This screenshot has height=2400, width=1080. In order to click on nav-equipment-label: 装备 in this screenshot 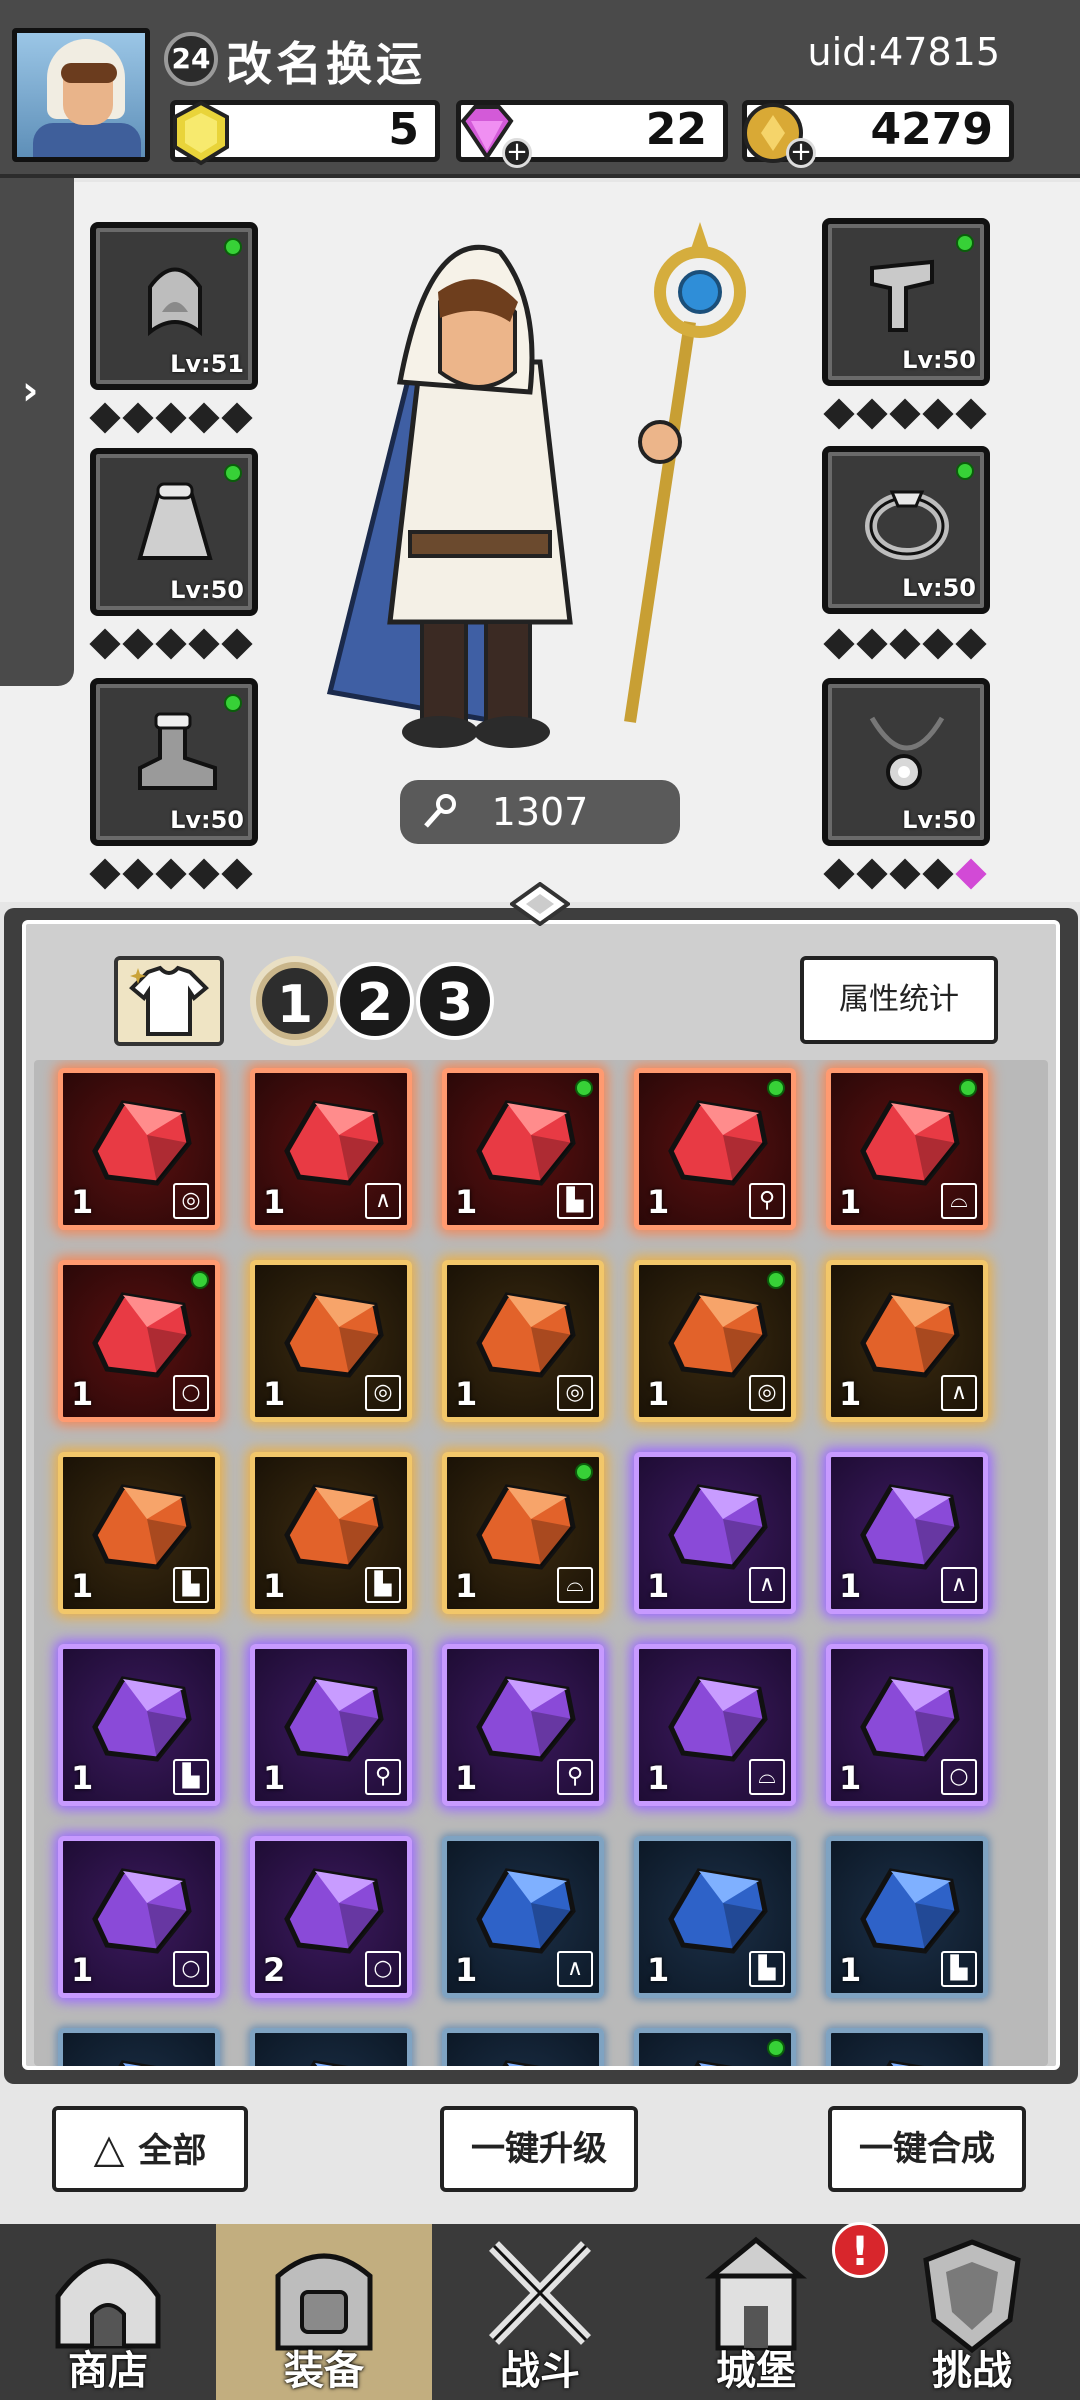, I will do `click(324, 2370)`.